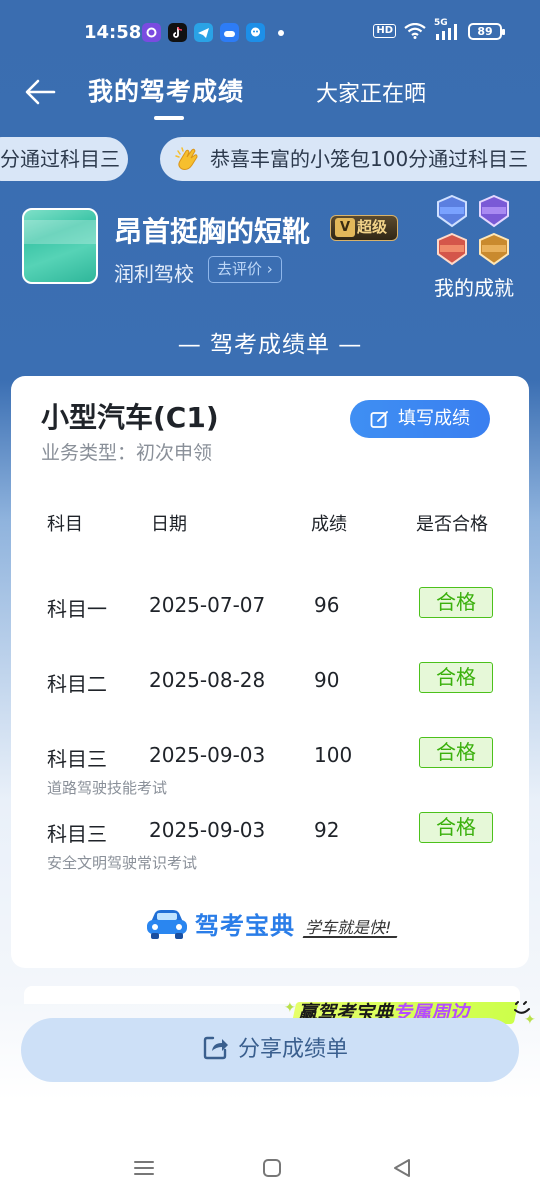 The width and height of the screenshot is (540, 1200). Describe the element at coordinates (270, 96) in the screenshot. I see `nav-bar: 我的驾考成绩 大家正在晒` at that location.